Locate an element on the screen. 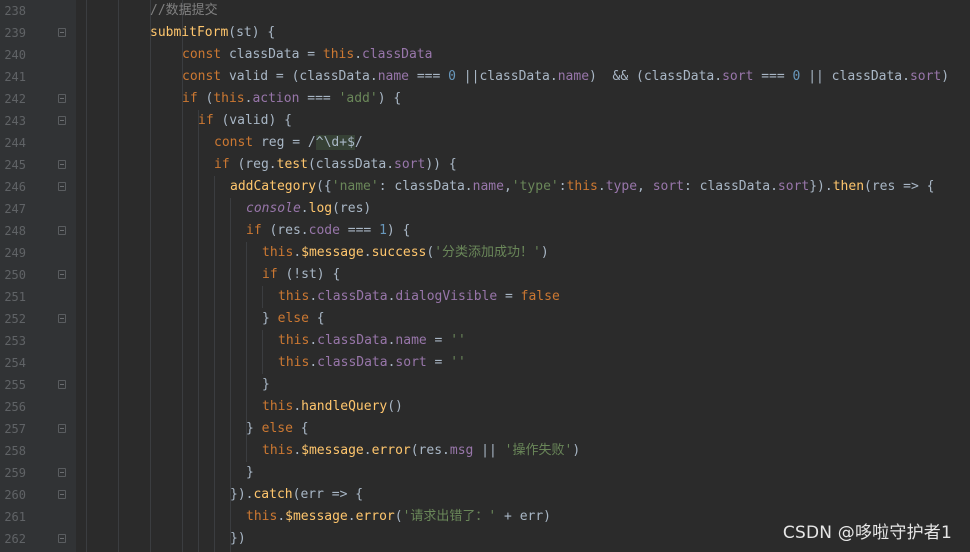 The height and width of the screenshot is (552, 970). code-line: 251 this.classData.dialogVisible = false is located at coordinates (485, 297).